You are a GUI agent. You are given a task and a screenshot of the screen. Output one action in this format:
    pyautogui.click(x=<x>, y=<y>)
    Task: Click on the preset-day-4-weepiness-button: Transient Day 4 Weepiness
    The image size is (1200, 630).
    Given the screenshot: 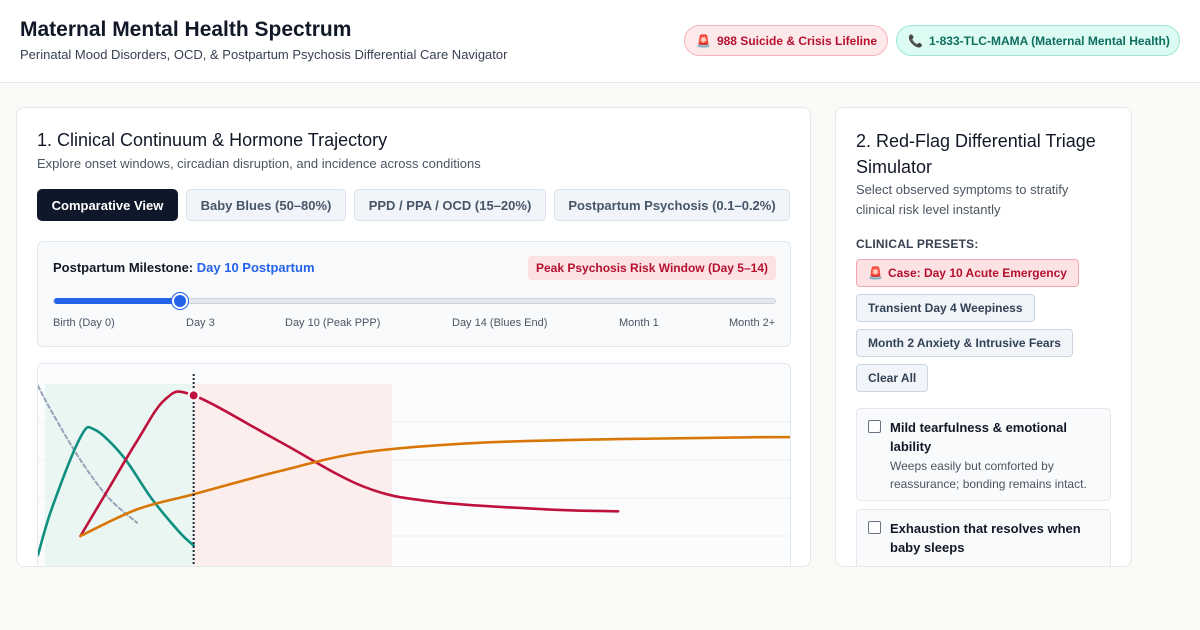 What is the action you would take?
    pyautogui.click(x=945, y=308)
    